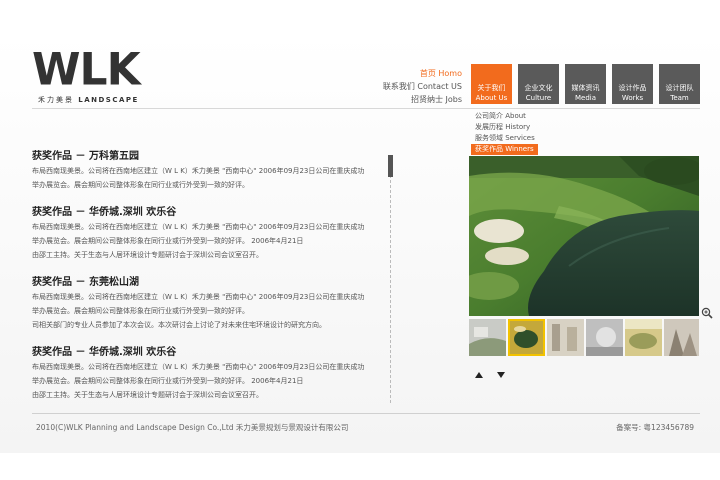 This screenshot has height=480, width=720. What do you see at coordinates (491, 88) in the screenshot?
I see `nav-about-cn: 关于我们` at bounding box center [491, 88].